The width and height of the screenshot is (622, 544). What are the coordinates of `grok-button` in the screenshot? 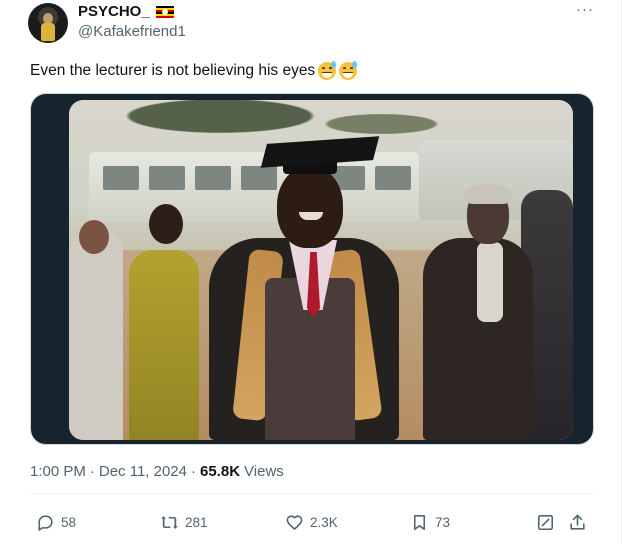 It's located at (545, 522).